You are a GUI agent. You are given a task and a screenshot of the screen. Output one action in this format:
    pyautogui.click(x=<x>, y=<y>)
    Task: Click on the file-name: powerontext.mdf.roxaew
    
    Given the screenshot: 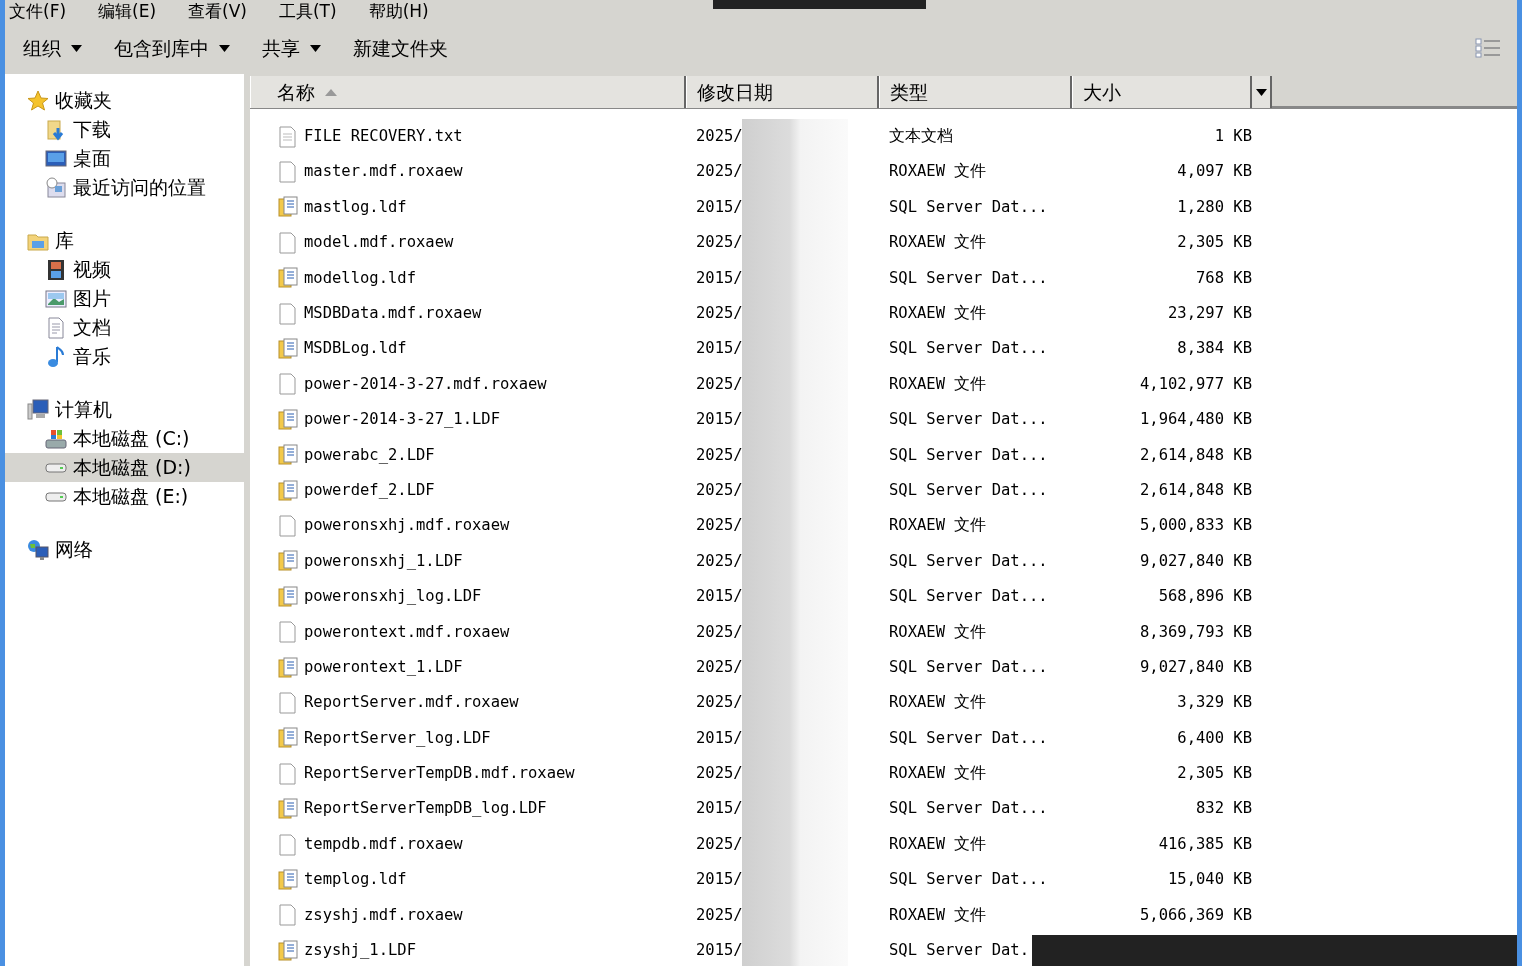 What is the action you would take?
    pyautogui.click(x=468, y=632)
    